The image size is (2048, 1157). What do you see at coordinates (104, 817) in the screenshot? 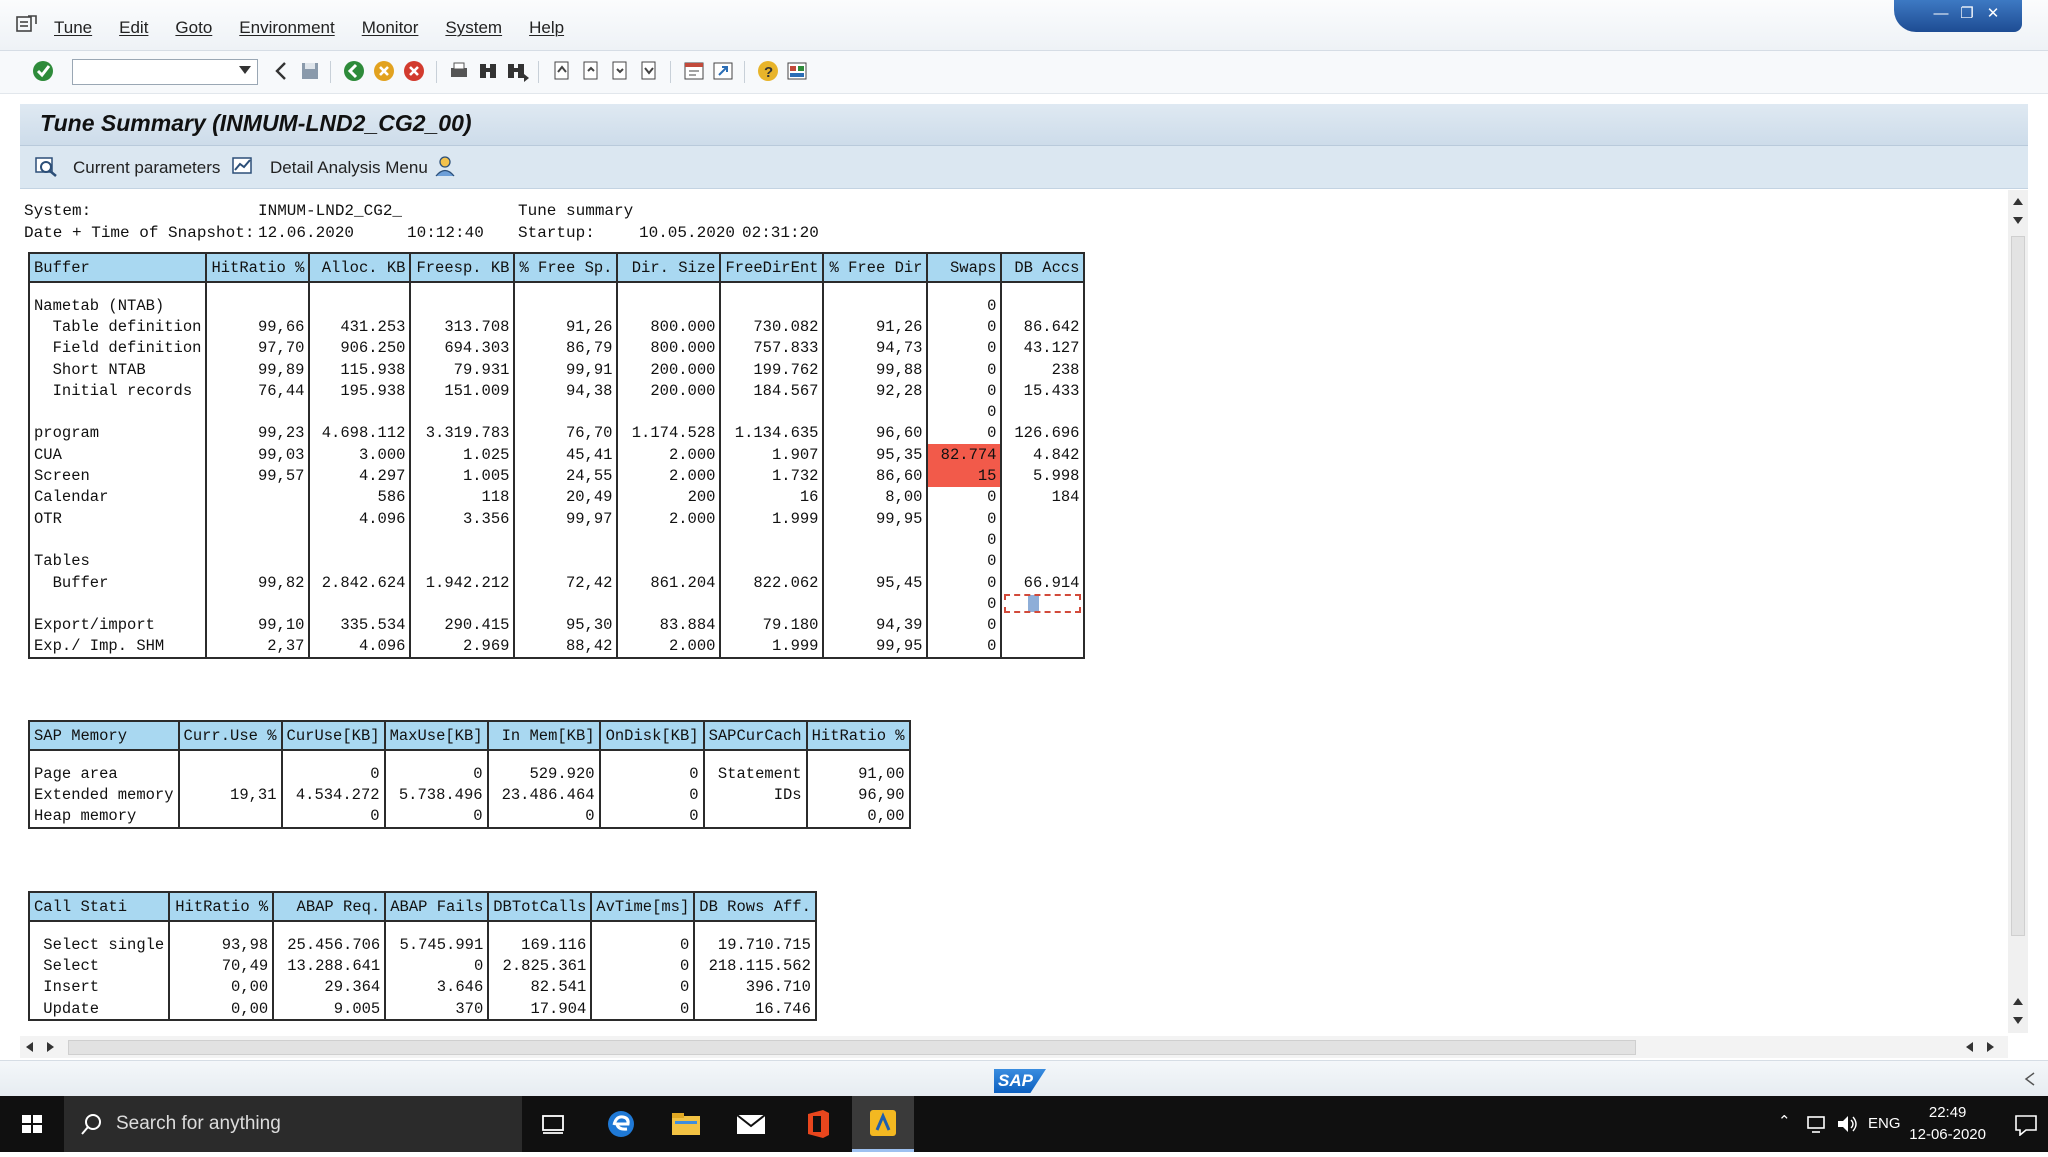
I see `memory-cell: Heap memory` at bounding box center [104, 817].